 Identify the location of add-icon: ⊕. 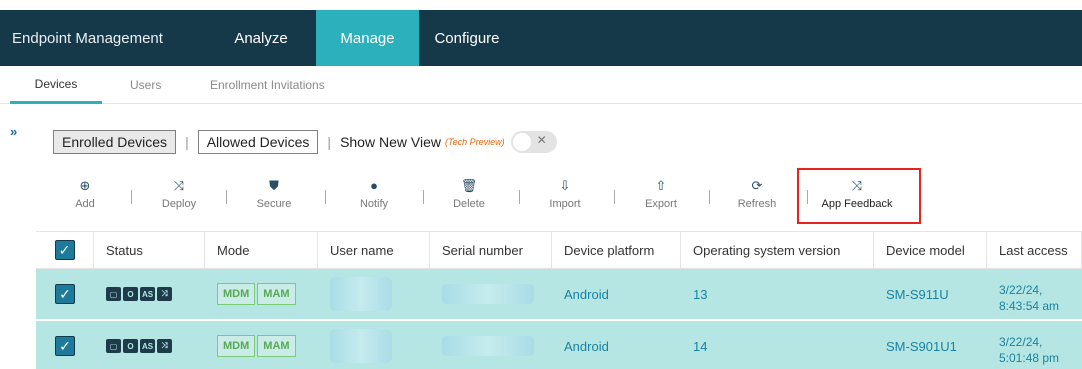
(85, 185).